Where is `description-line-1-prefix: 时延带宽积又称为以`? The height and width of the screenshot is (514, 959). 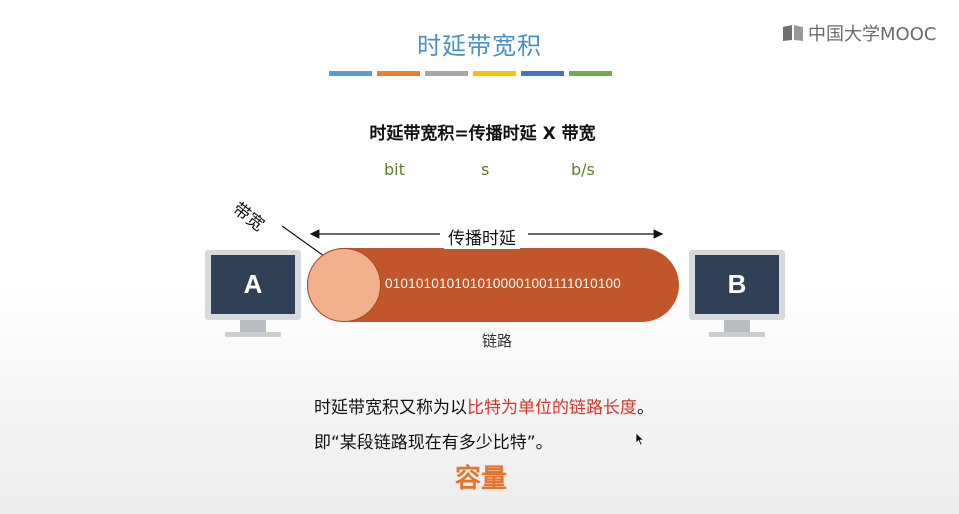 description-line-1-prefix: 时延带宽积又称为以 is located at coordinates (390, 408).